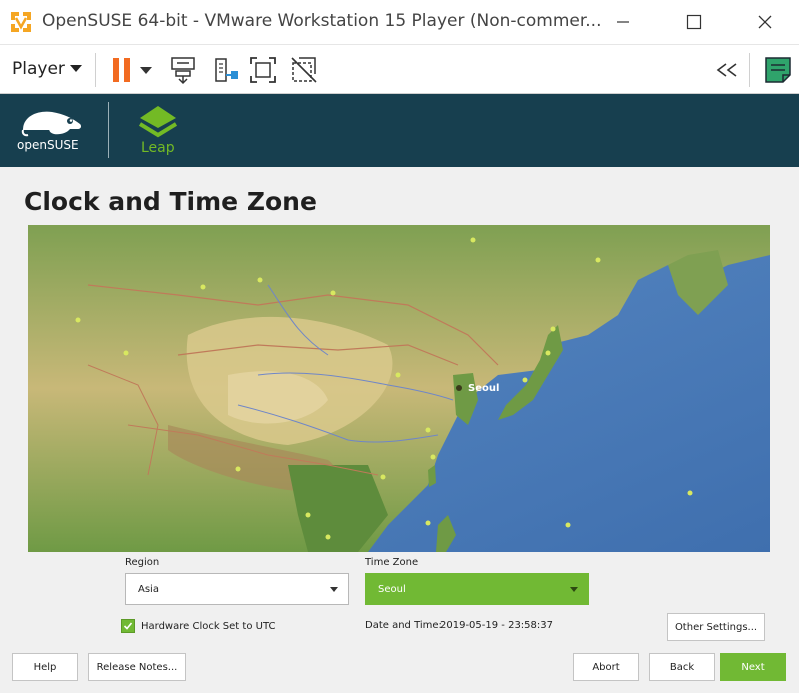 The width and height of the screenshot is (799, 693). I want to click on region-select: Asia, so click(237, 589).